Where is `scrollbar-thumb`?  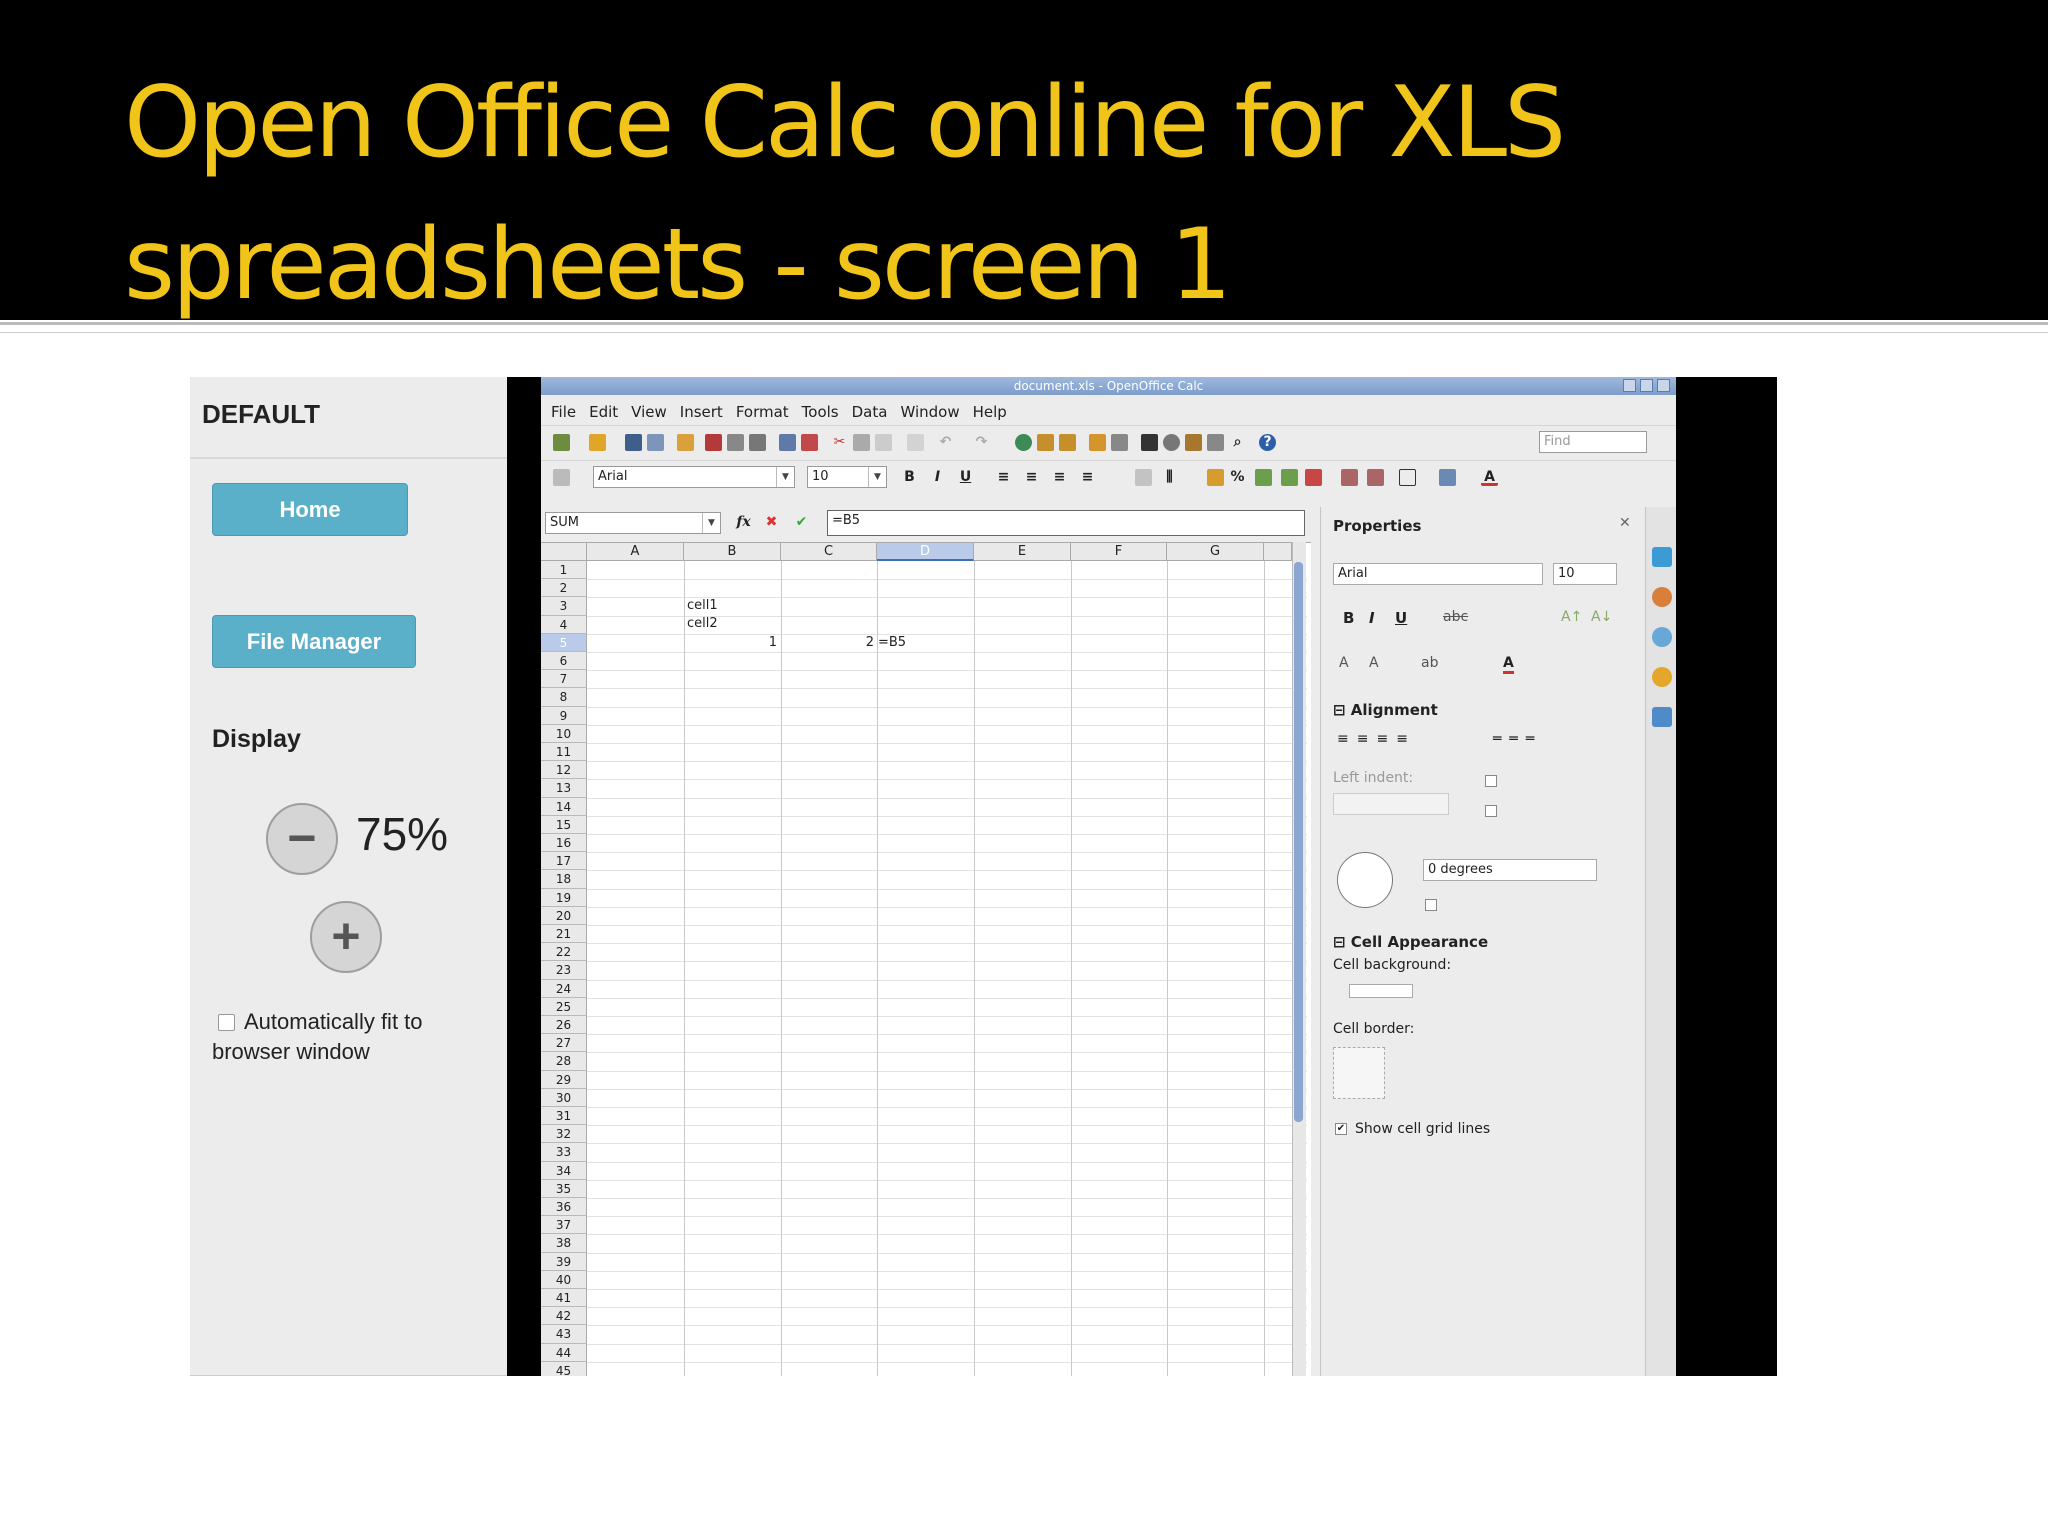
scrollbar-thumb is located at coordinates (1298, 842).